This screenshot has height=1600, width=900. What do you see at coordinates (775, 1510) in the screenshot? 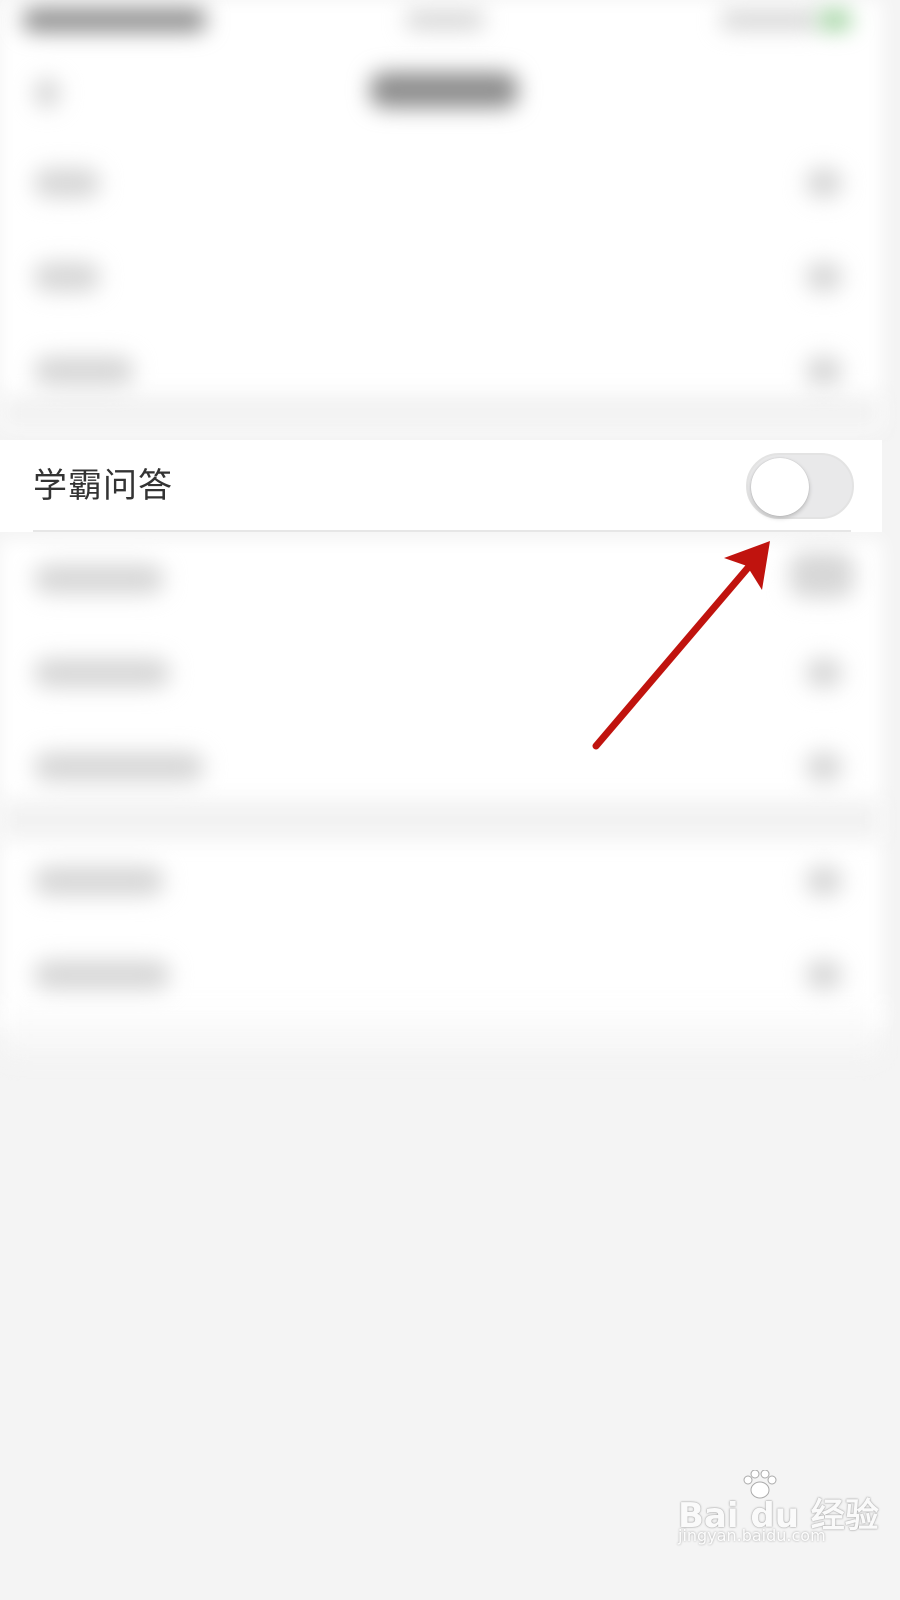
I see `baidu-jingyan-watermark: Bai du 经验 jingyan.baidu.com` at bounding box center [775, 1510].